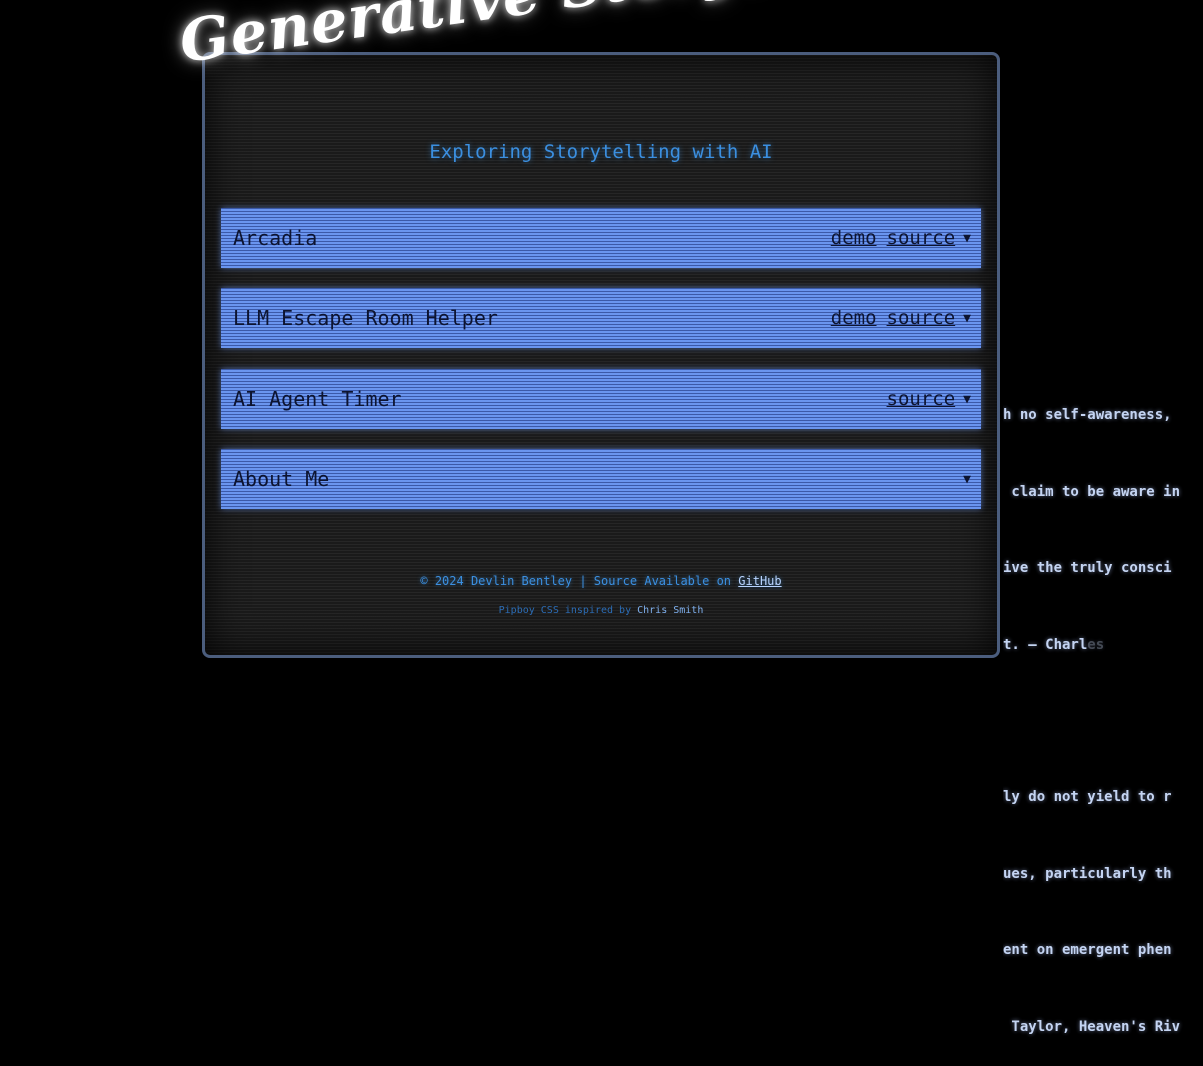 The image size is (1203, 1066). What do you see at coordinates (281, 479) in the screenshot?
I see `project-title: About Me` at bounding box center [281, 479].